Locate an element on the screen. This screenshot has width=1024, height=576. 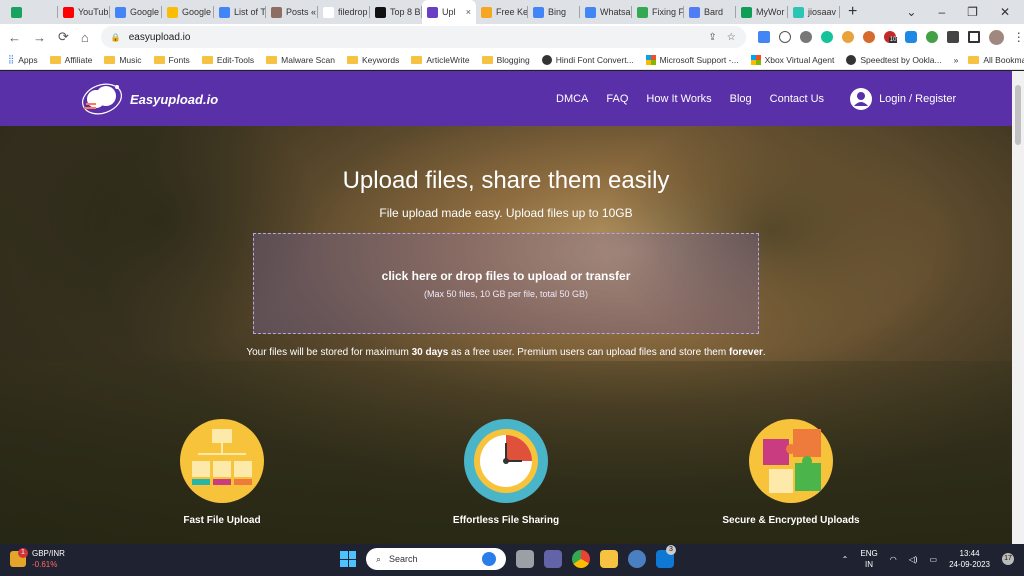
hindi-extension-icon is located at coordinates (784, 37).